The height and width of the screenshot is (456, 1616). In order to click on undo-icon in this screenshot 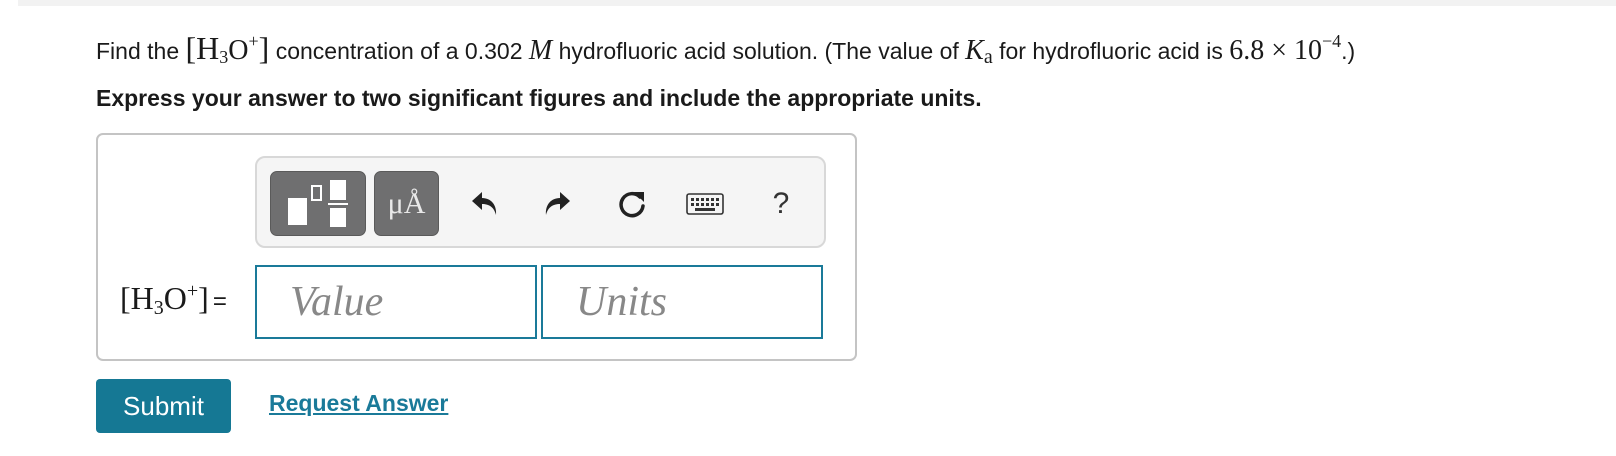, I will do `click(484, 203)`.